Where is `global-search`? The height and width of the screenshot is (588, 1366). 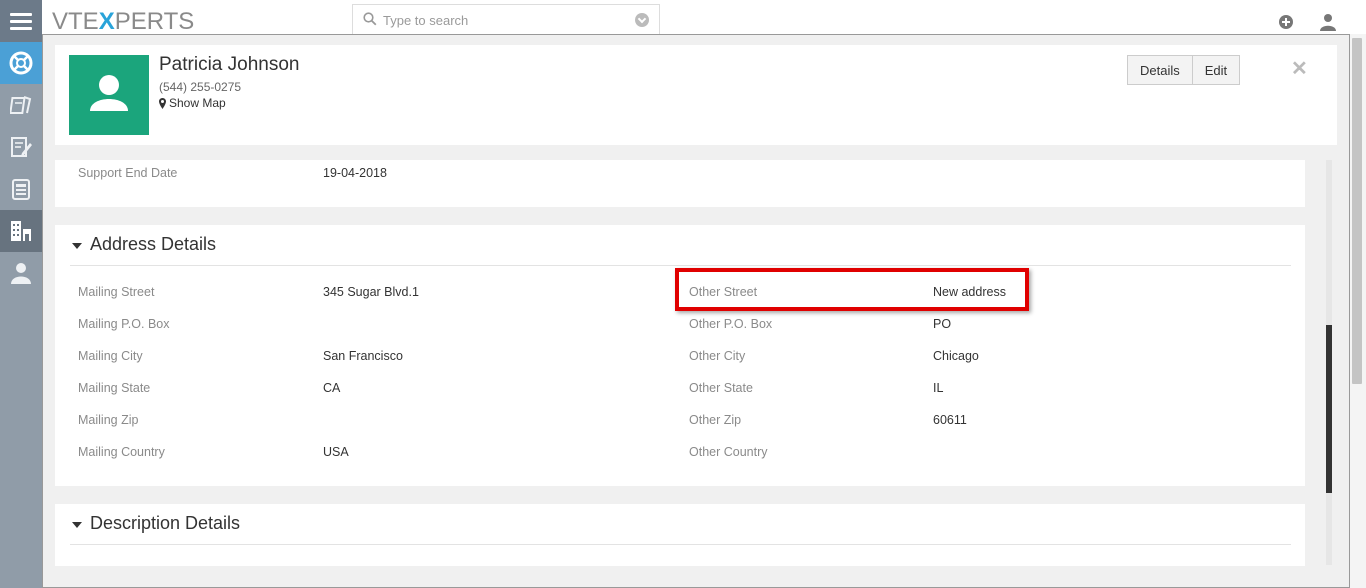
global-search is located at coordinates (506, 19).